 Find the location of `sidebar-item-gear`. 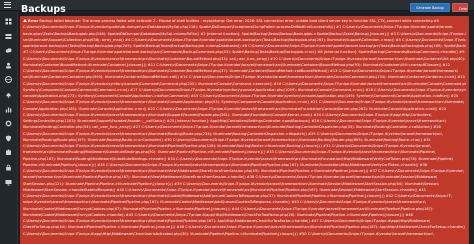

sidebar-item-gear is located at coordinates (8, 123).